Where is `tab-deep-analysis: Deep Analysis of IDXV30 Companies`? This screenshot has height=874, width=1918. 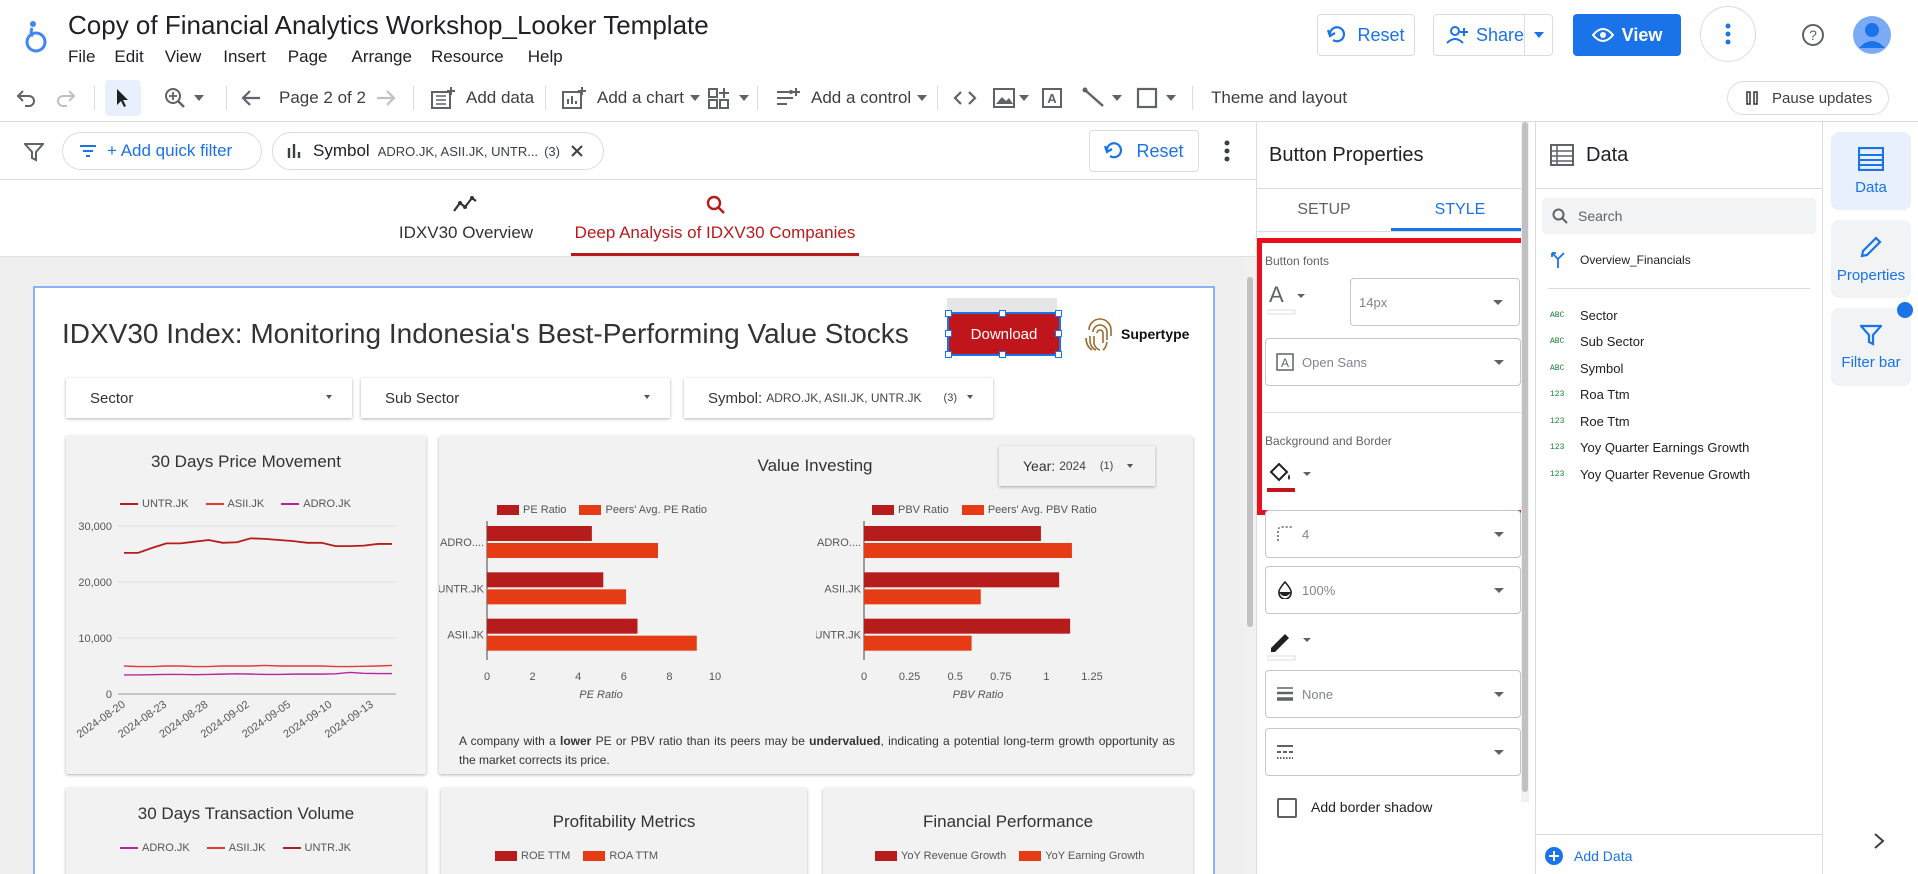 tab-deep-analysis: Deep Analysis of IDXV30 Companies is located at coordinates (715, 219).